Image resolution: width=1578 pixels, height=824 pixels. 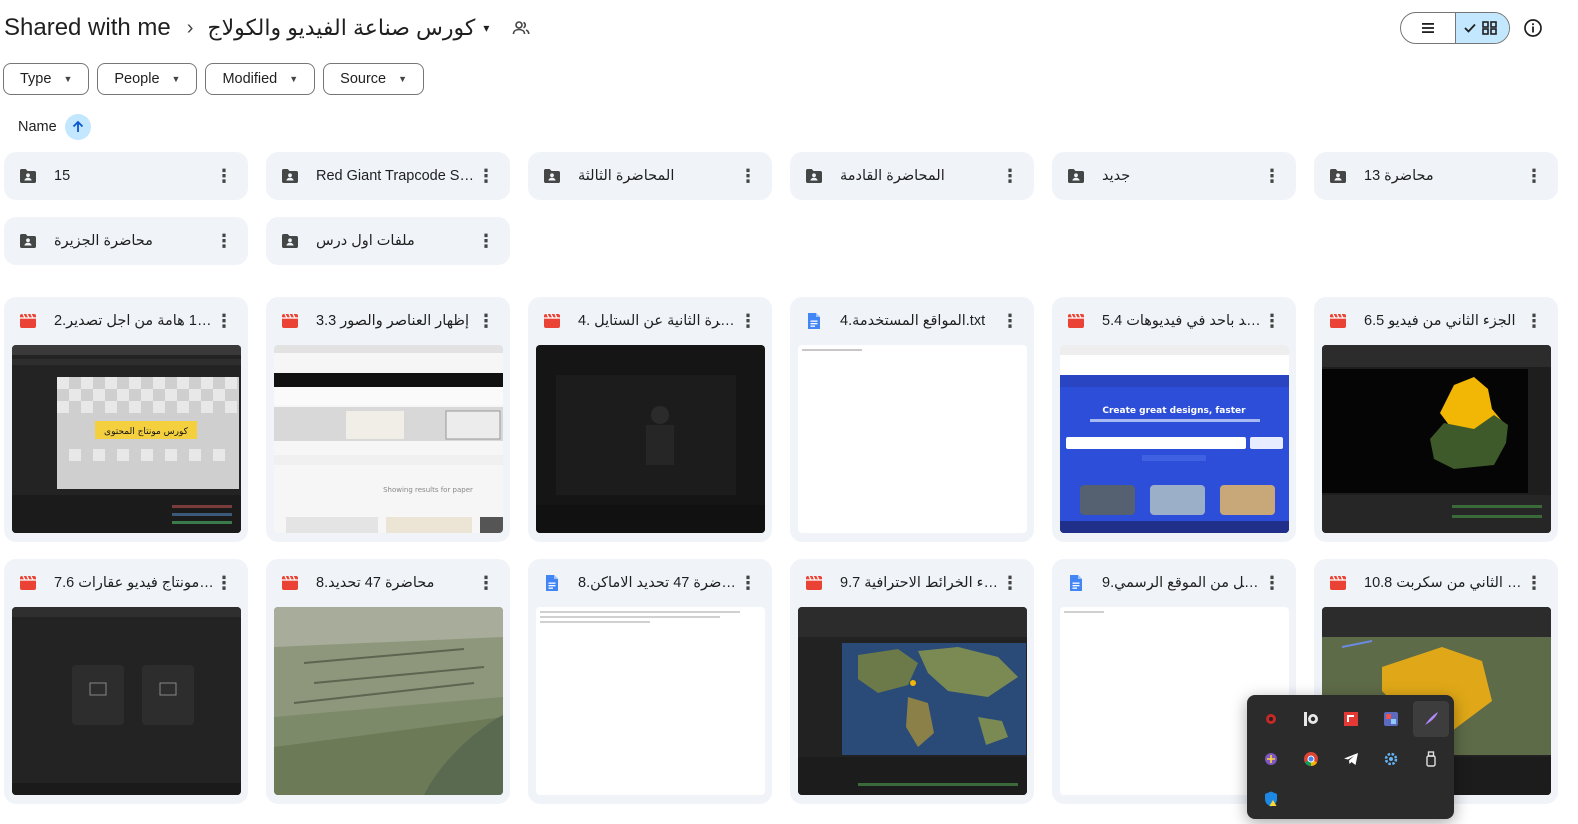 What do you see at coordinates (428, 490) in the screenshot?
I see `thumbnail-search-text: Showing results for paper` at bounding box center [428, 490].